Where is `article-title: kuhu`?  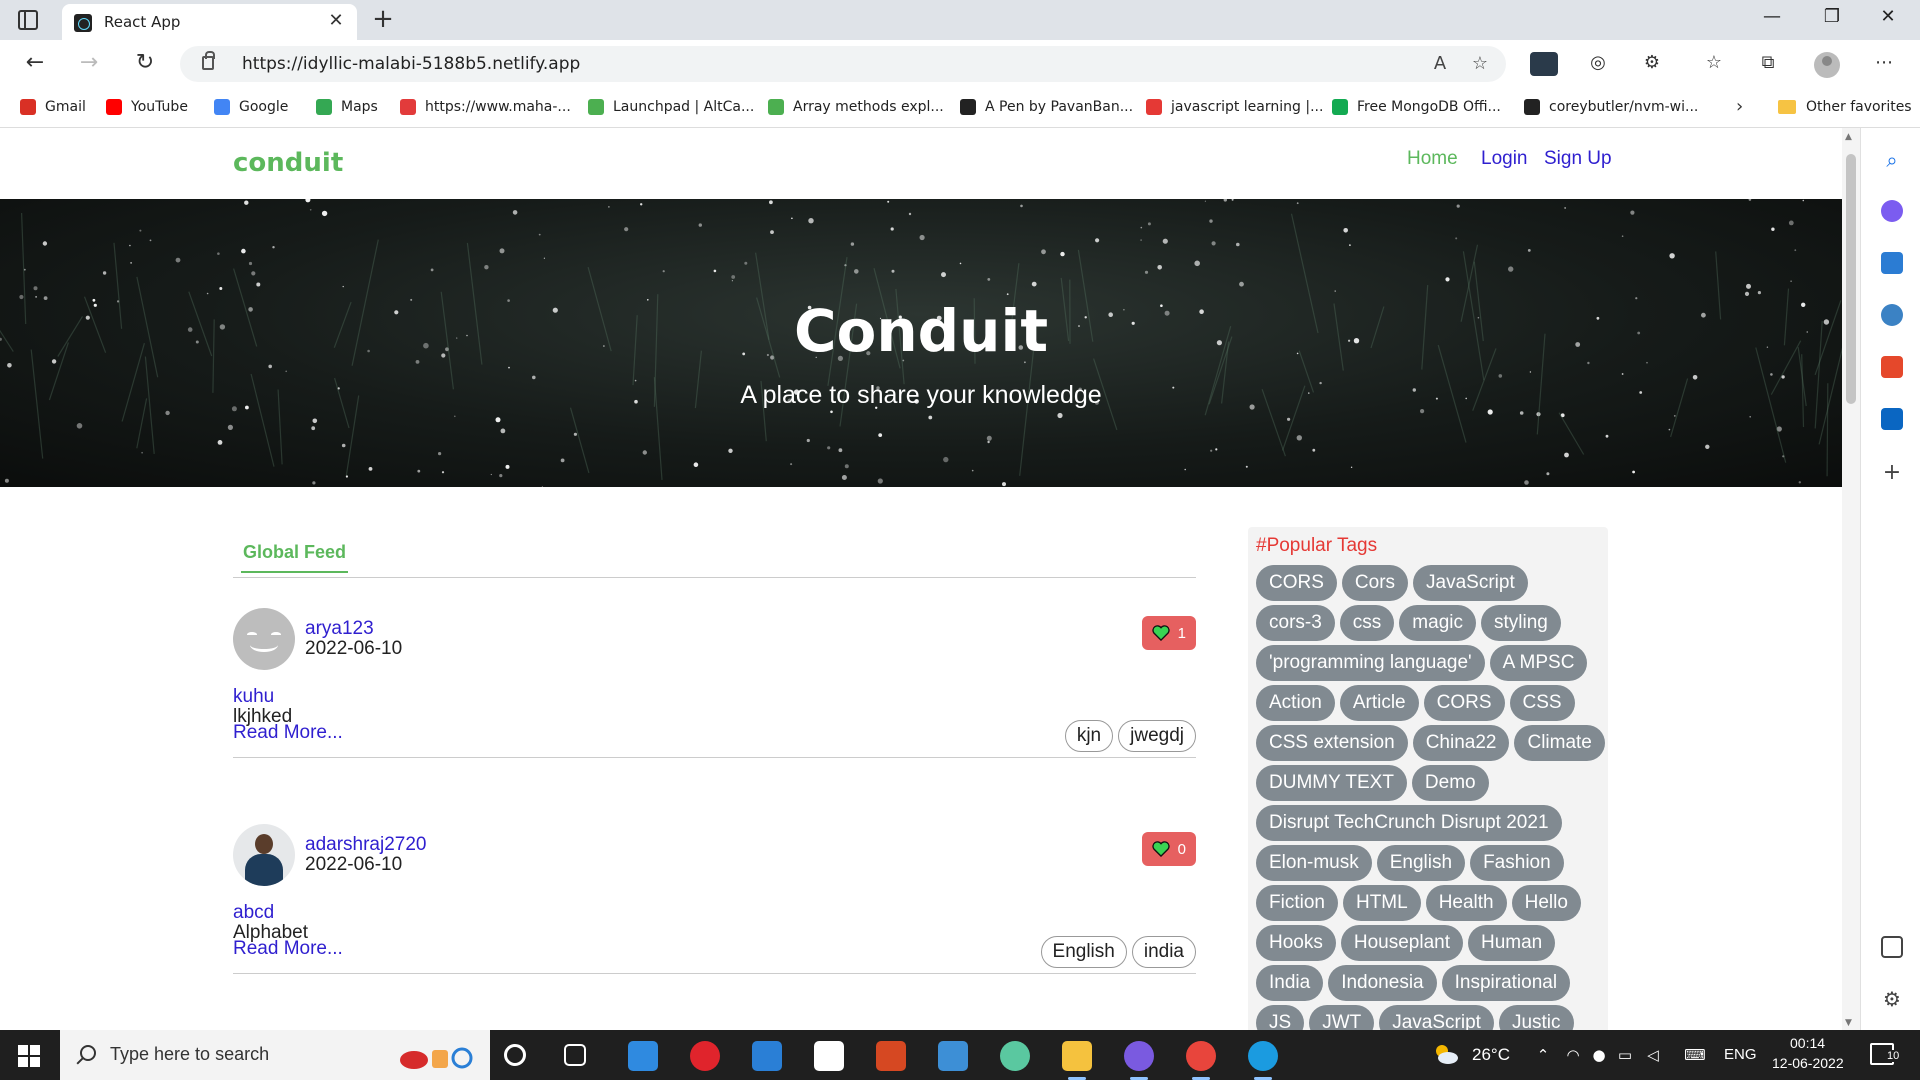
article-title: kuhu is located at coordinates (253, 697).